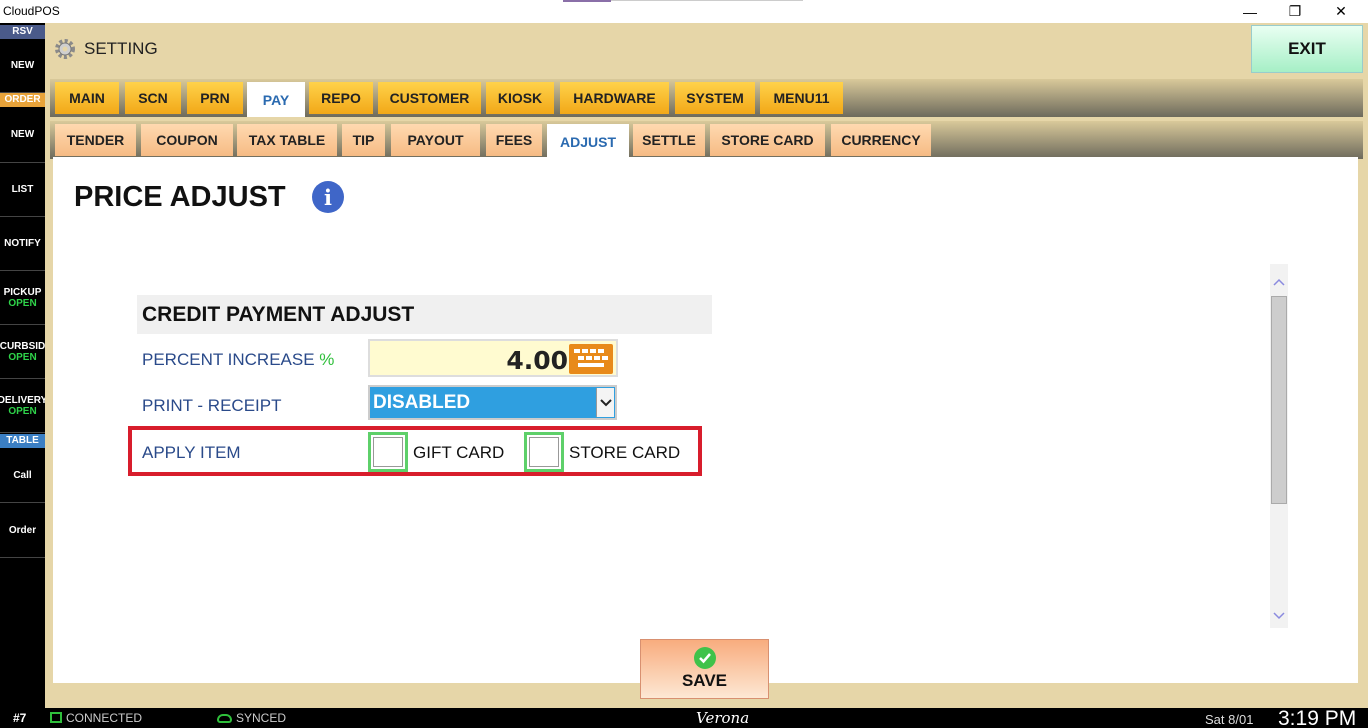  I want to click on scroll-up-icon, so click(1279, 282).